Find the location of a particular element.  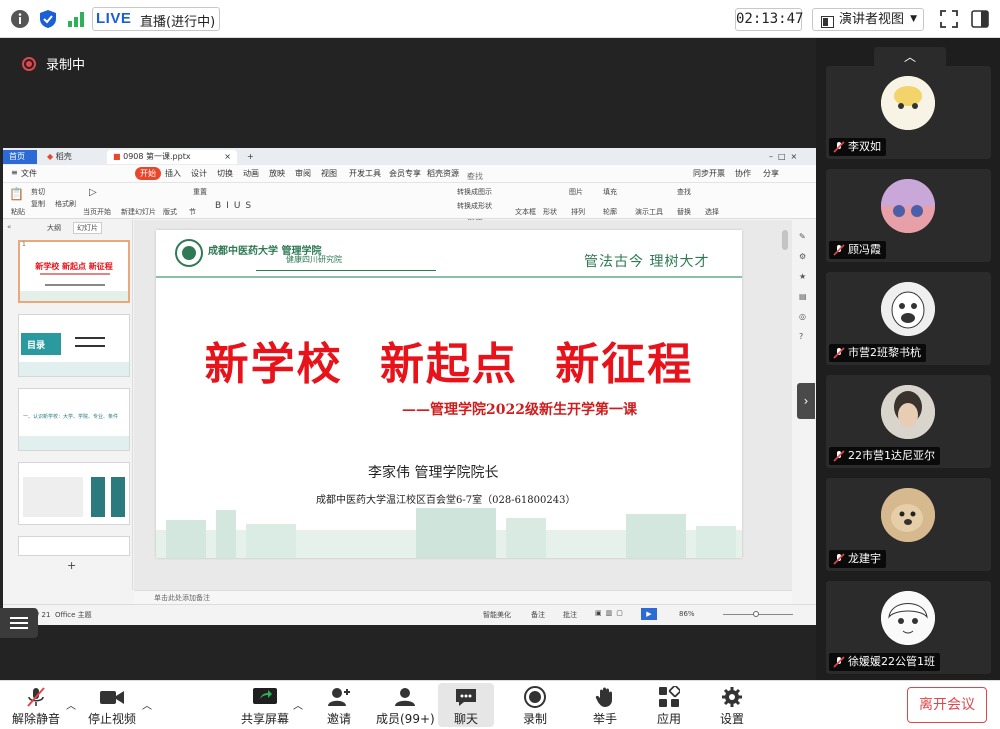

menu-view: 视图 is located at coordinates (329, 173).